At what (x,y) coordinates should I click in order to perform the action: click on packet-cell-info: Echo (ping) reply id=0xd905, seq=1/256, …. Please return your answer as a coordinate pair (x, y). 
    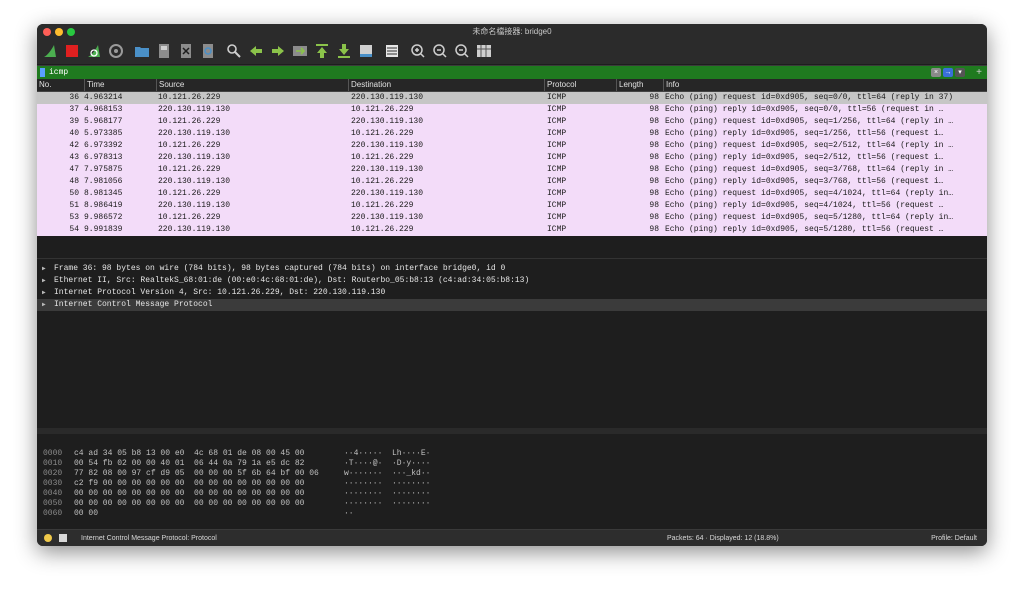
    Looking at the image, I should click on (804, 133).